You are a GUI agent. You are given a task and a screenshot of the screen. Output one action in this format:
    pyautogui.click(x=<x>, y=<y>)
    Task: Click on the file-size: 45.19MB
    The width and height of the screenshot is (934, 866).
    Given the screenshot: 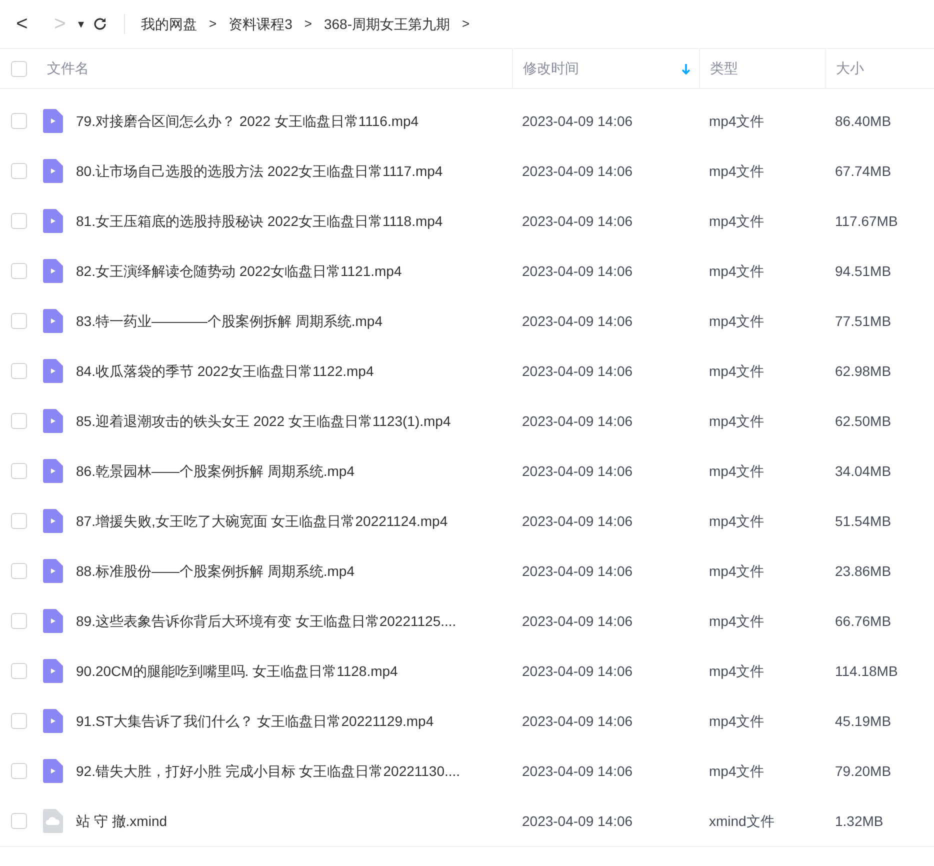 What is the action you would take?
    pyautogui.click(x=863, y=721)
    